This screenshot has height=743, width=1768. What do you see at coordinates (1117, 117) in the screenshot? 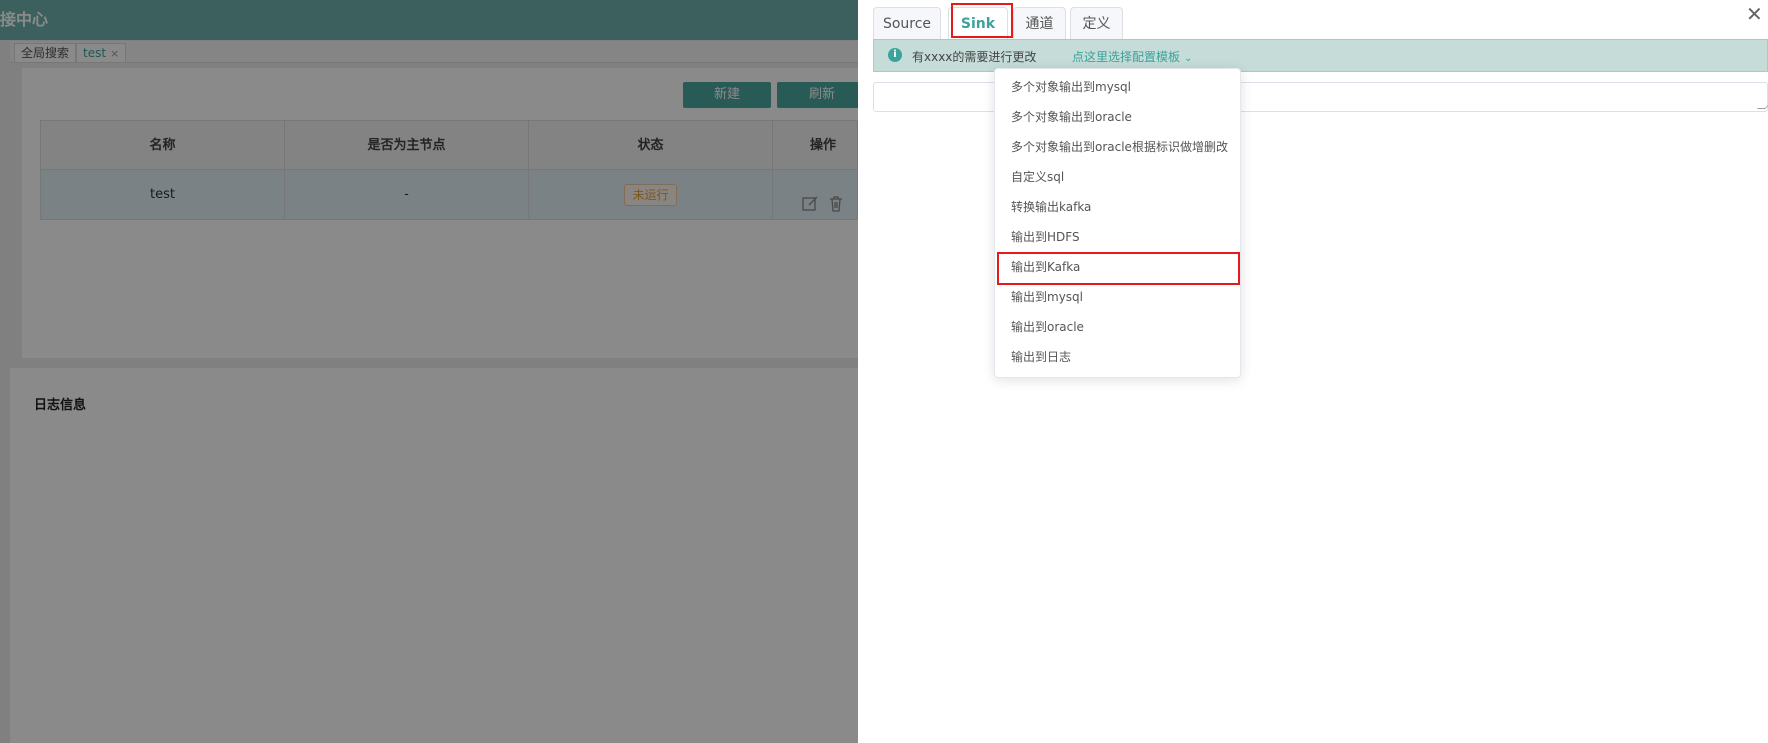
I see `template-option: 多个对象输出到oracle` at bounding box center [1117, 117].